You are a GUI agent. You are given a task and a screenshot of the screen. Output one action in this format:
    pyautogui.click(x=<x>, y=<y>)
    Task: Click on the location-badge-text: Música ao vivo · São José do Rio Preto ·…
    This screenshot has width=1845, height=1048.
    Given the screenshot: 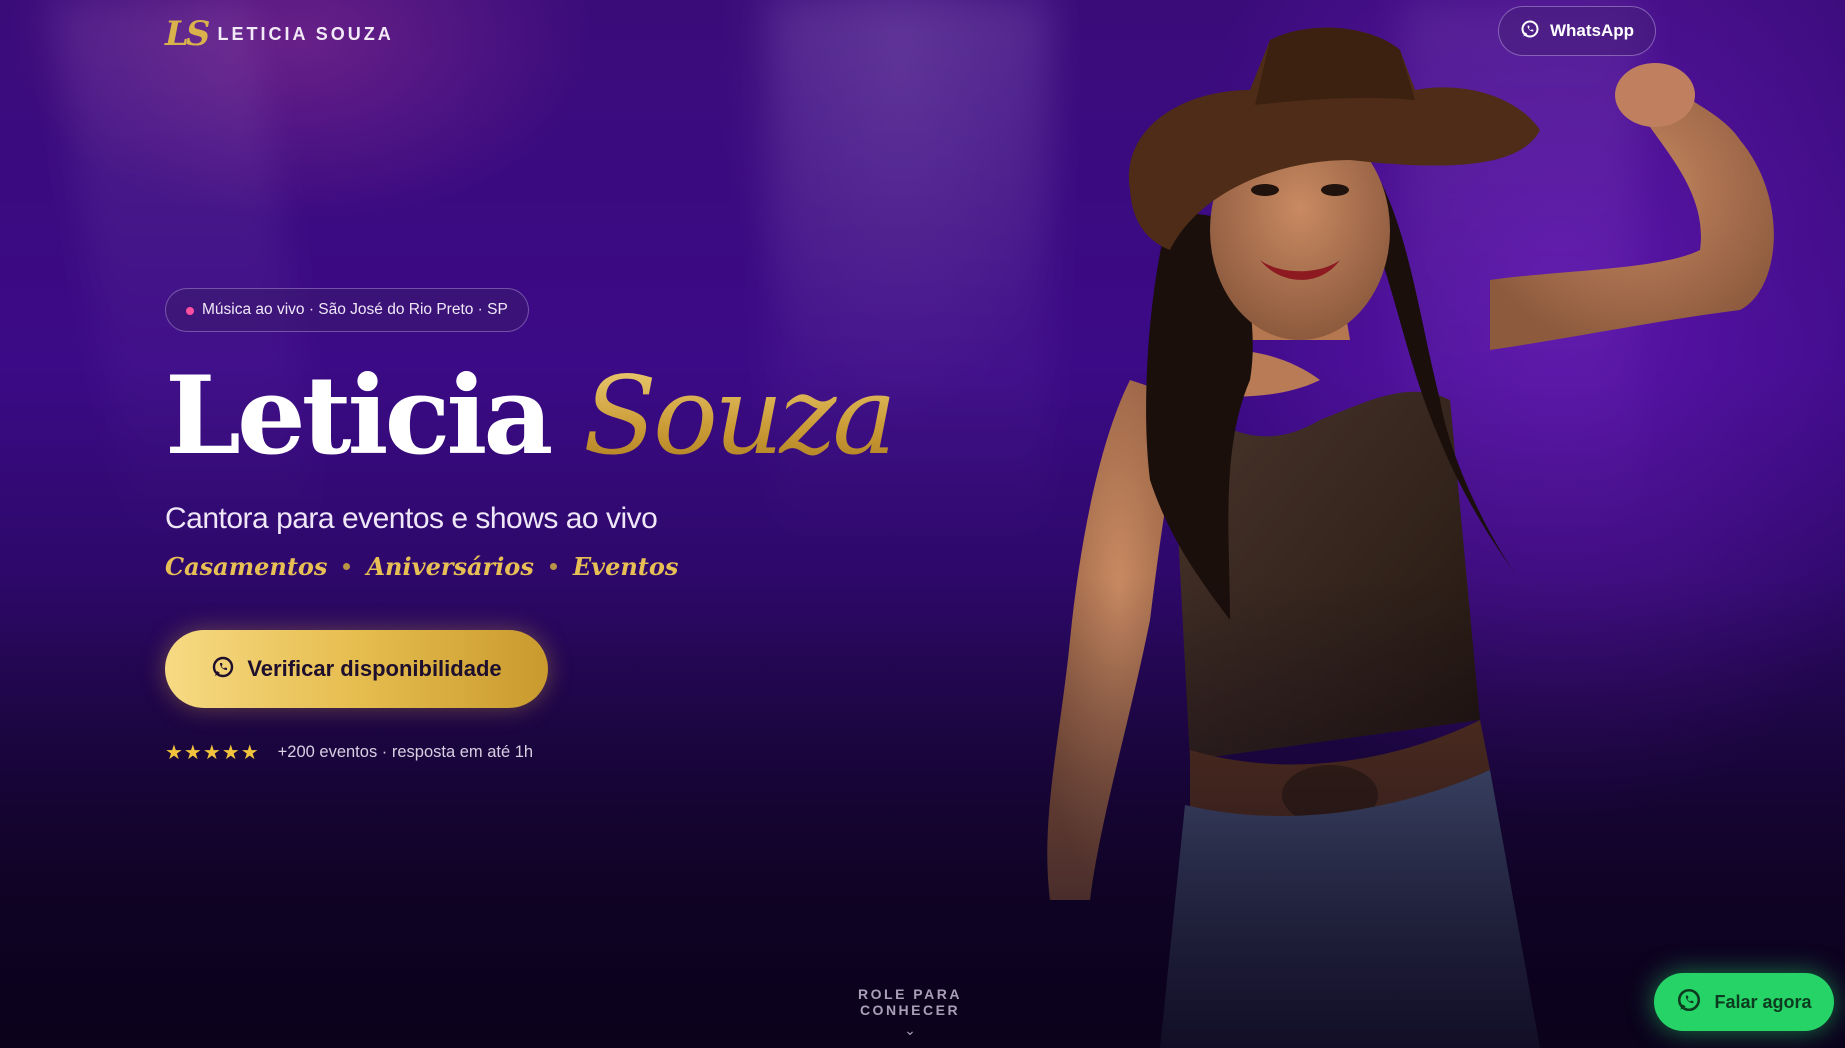 What is the action you would take?
    pyautogui.click(x=355, y=309)
    